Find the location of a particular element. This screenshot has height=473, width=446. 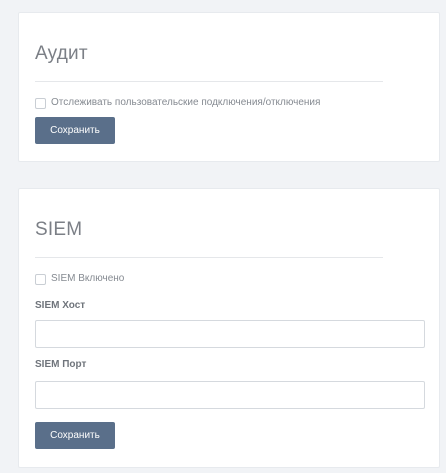

siem-port-input is located at coordinates (230, 395).